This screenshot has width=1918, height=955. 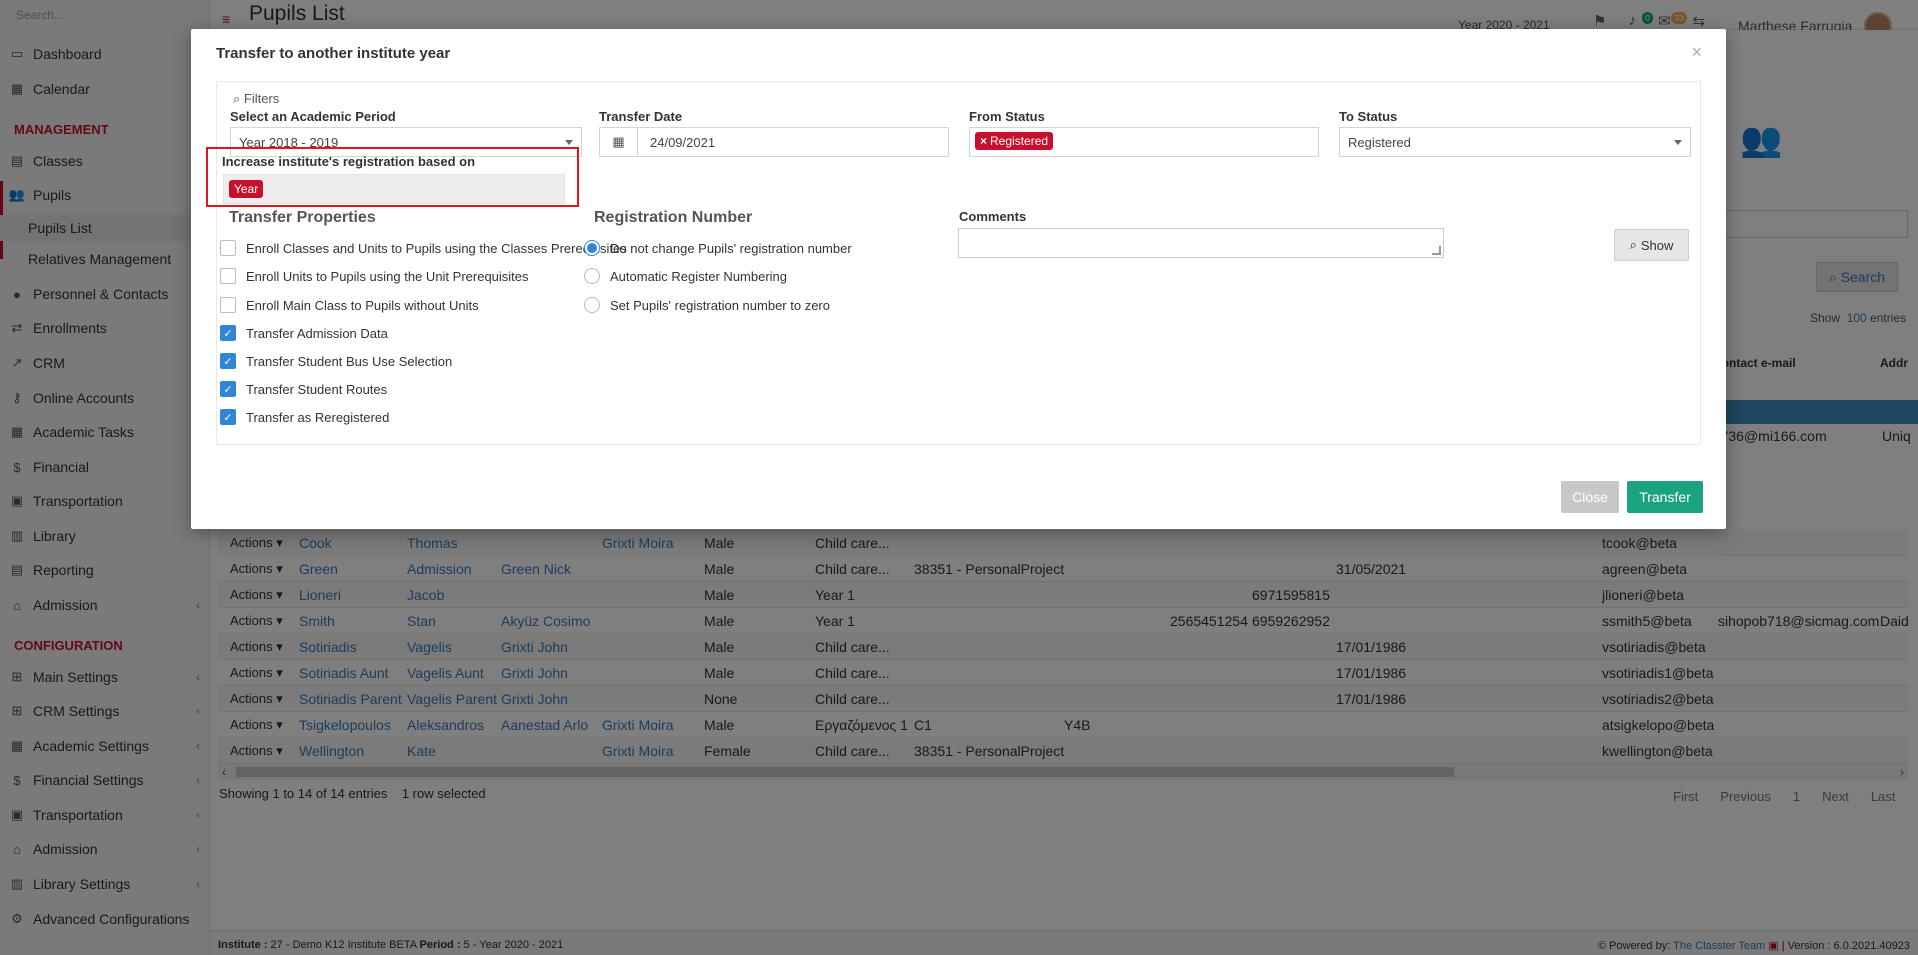 I want to click on academic-period-label: Select an Academic Period, so click(x=313, y=116).